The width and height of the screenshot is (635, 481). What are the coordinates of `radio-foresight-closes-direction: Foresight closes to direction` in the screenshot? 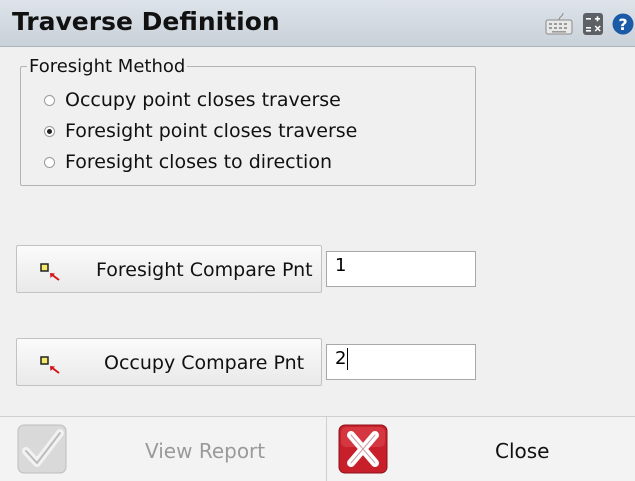 It's located at (188, 162).